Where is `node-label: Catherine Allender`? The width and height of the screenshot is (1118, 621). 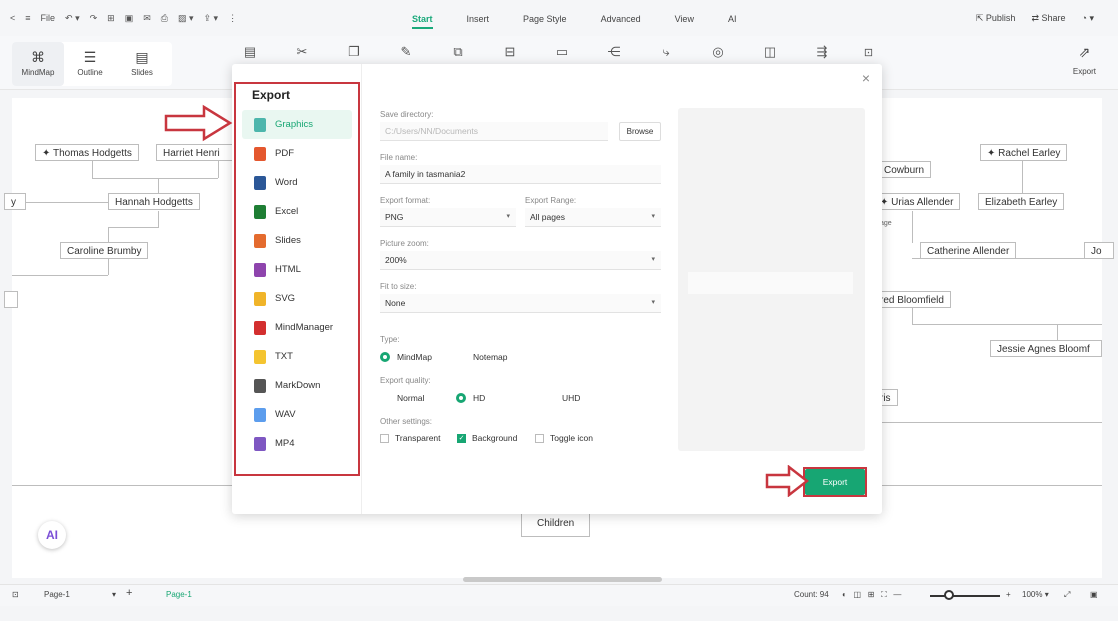
node-label: Catherine Allender is located at coordinates (968, 251).